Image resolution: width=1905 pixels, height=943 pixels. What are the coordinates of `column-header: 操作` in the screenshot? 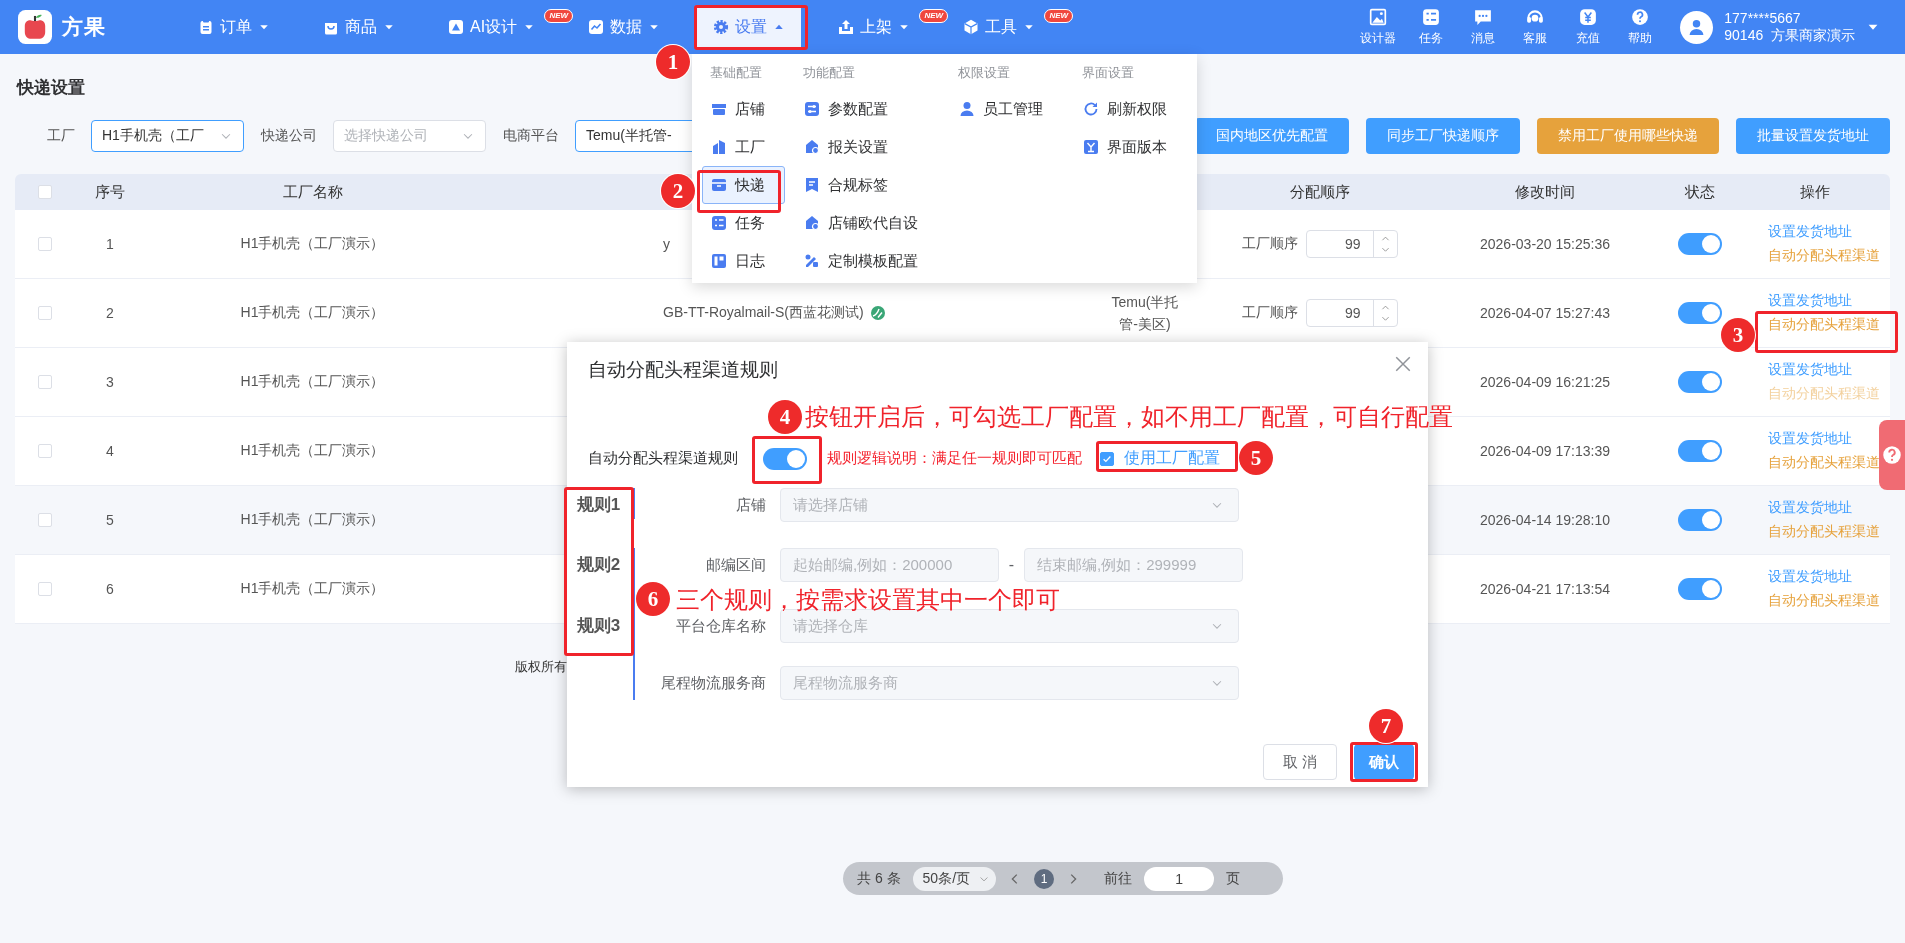 It's located at (1815, 192).